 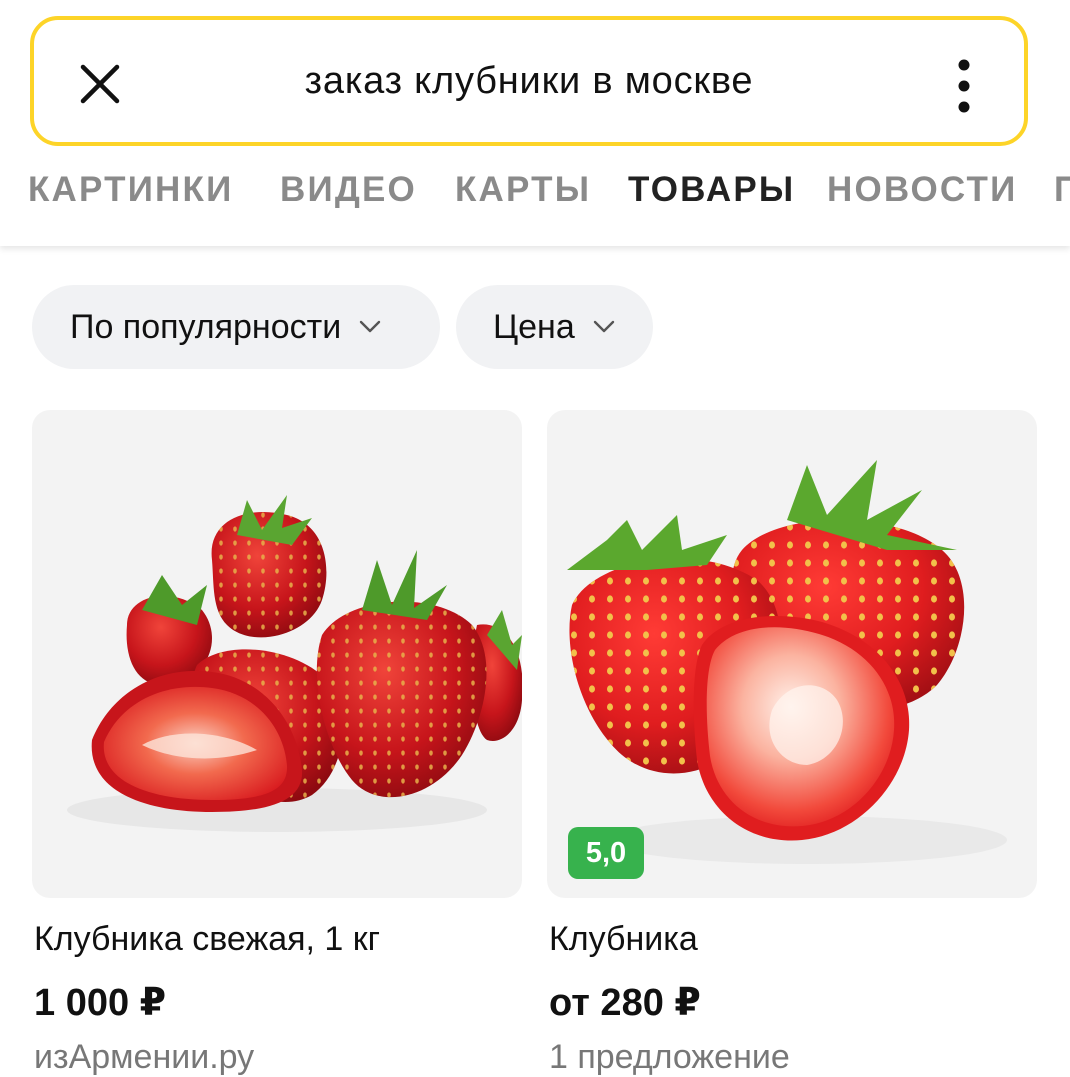 What do you see at coordinates (144, 1057) in the screenshot?
I see `product-seller: изАрмении.ру` at bounding box center [144, 1057].